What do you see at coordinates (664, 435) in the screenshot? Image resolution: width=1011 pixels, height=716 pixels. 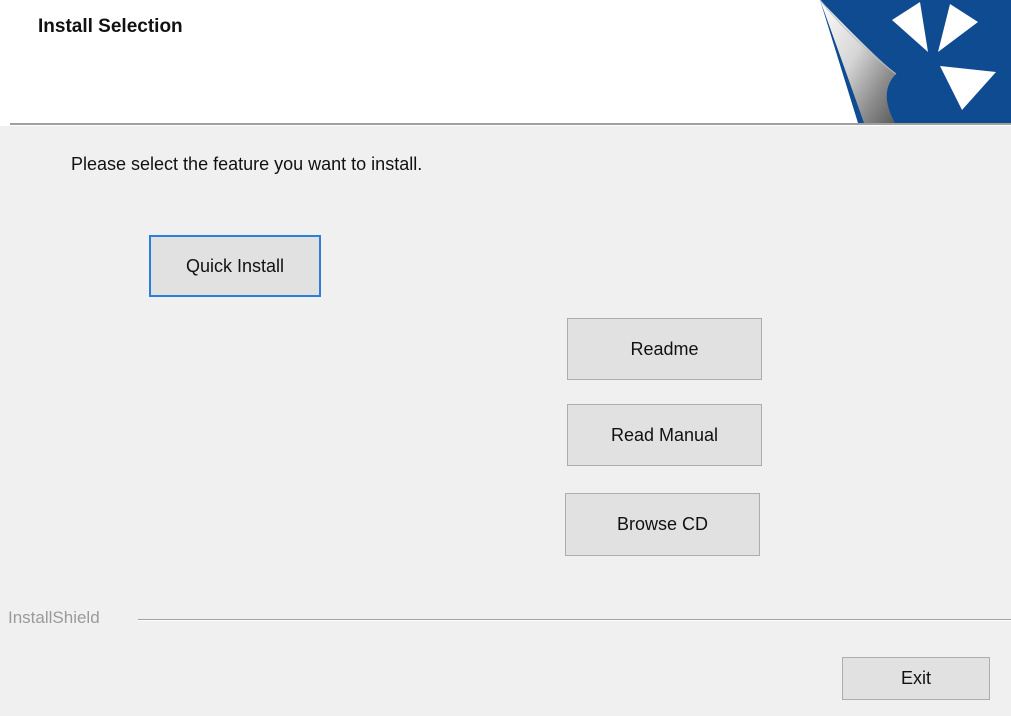 I see `read-manual-button: Read Manual` at bounding box center [664, 435].